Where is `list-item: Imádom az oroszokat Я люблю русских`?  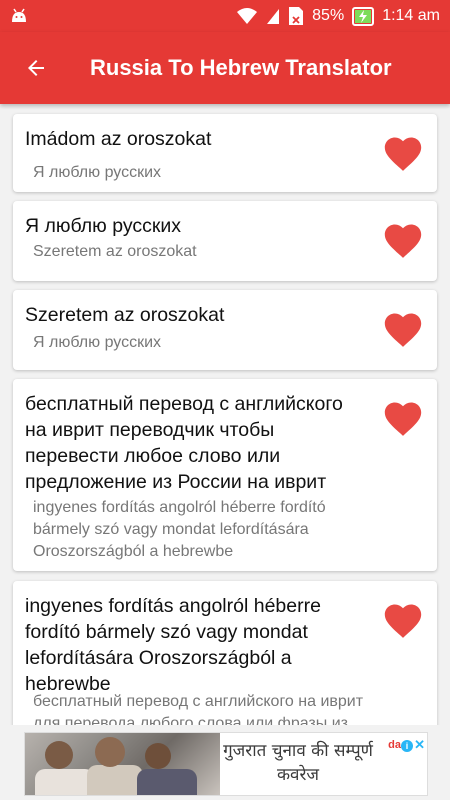 list-item: Imádom az oroszokat Я люблю русских is located at coordinates (225, 153).